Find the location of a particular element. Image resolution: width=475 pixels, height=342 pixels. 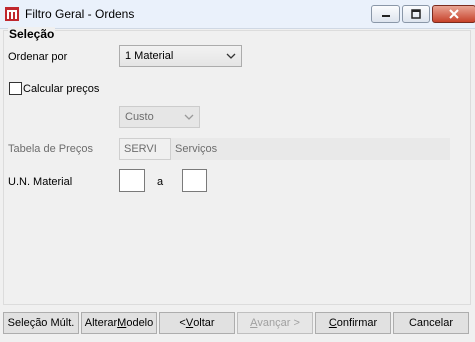

close-icon is located at coordinates (454, 14).